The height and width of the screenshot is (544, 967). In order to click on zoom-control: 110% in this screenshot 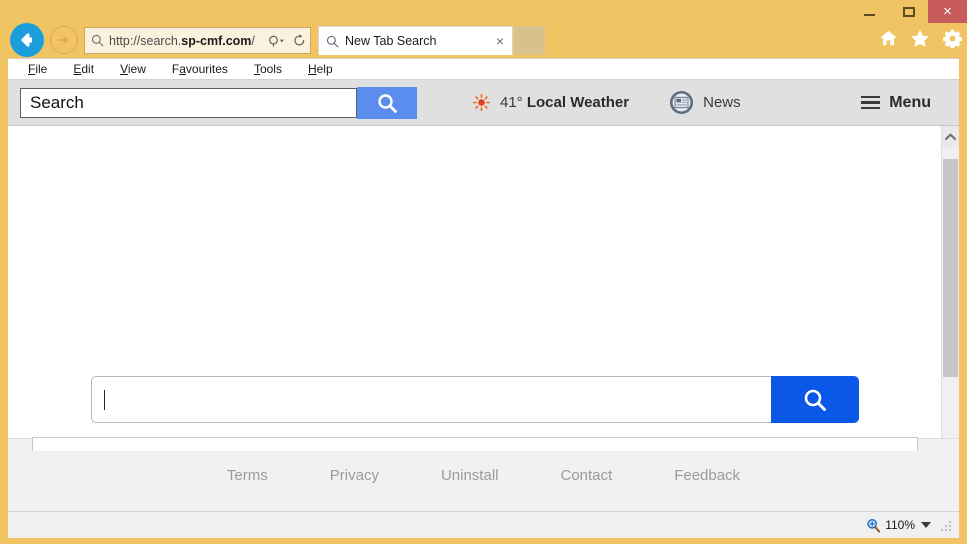, I will do `click(890, 525)`.